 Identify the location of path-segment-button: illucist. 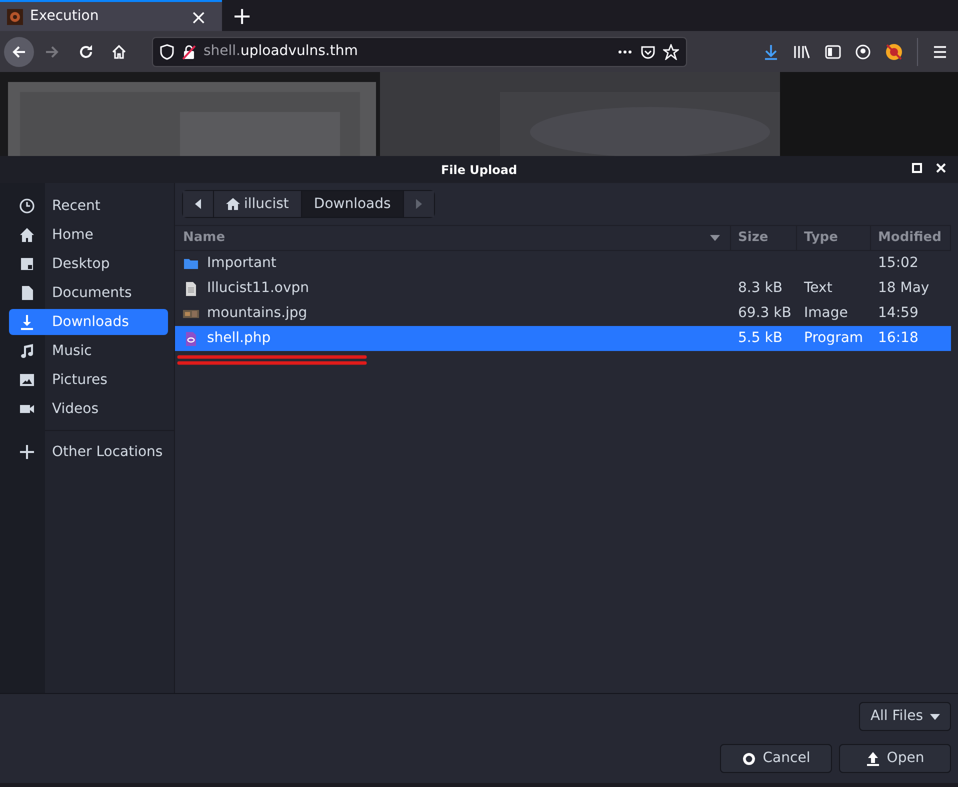
(258, 204).